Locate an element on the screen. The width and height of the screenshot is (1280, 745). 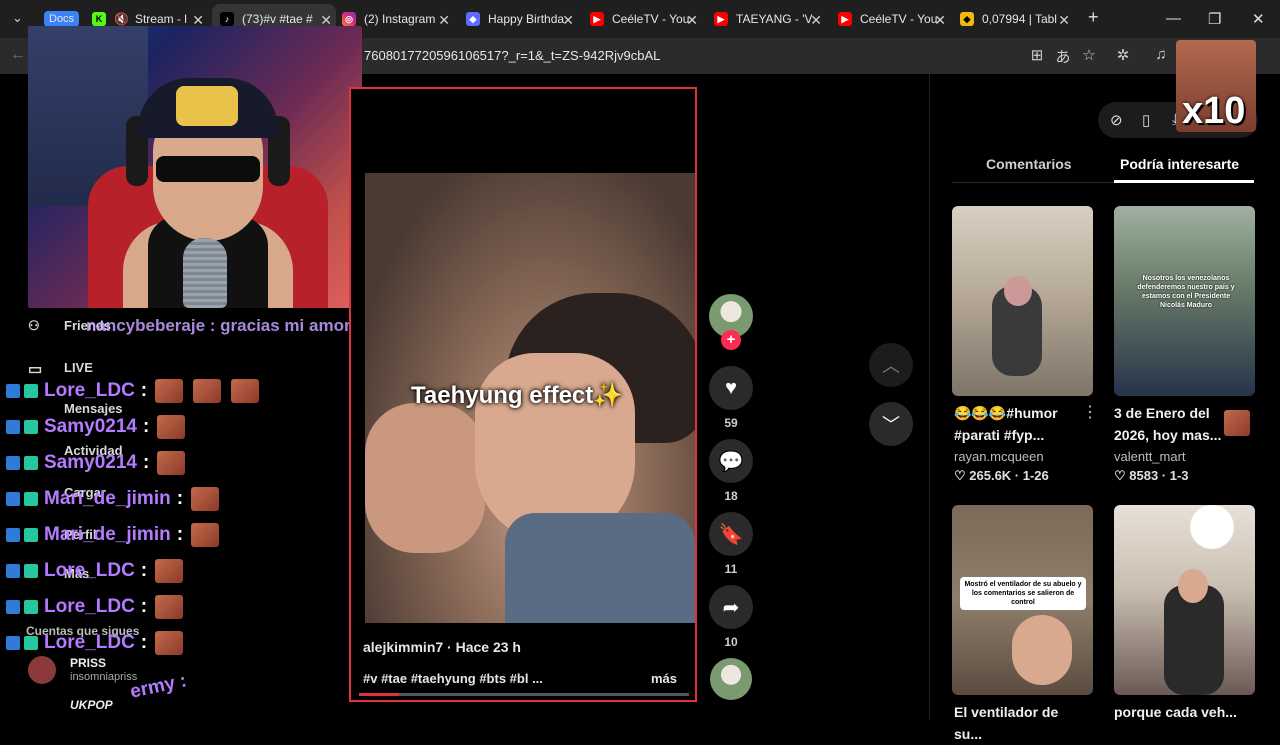
tab-suggested: Podría interesarte is located at coordinates (1179, 164).